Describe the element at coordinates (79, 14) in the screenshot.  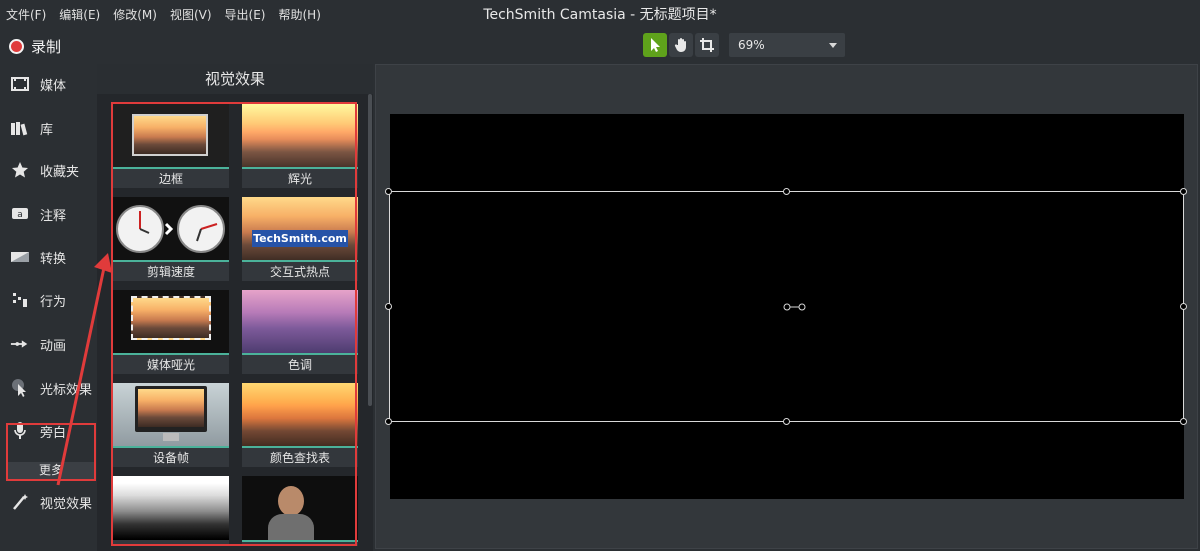
I see `menu-edit: 编辑(E)` at that location.